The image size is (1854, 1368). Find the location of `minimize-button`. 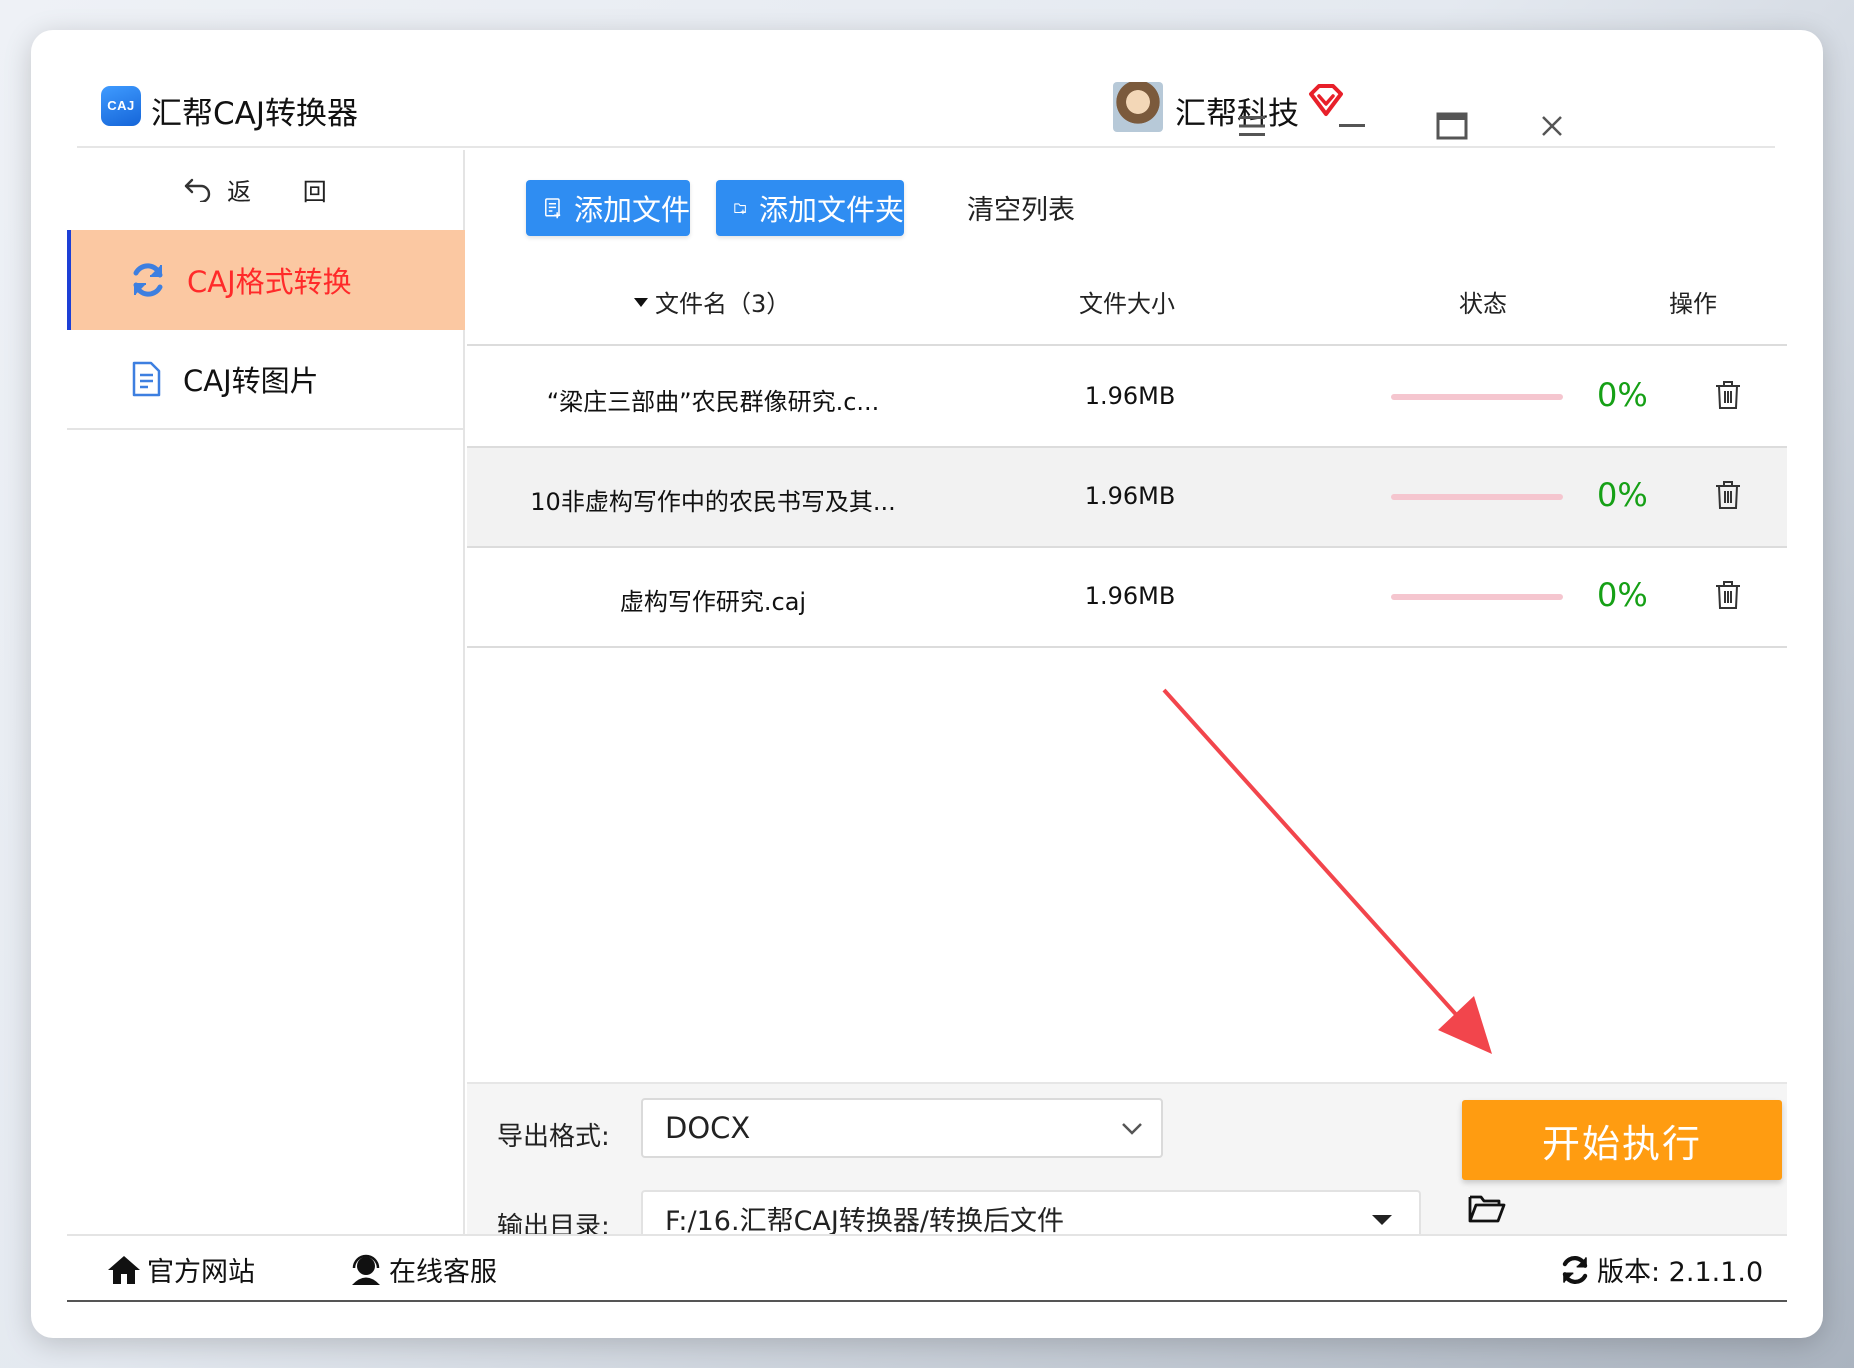

minimize-button is located at coordinates (1352, 126).